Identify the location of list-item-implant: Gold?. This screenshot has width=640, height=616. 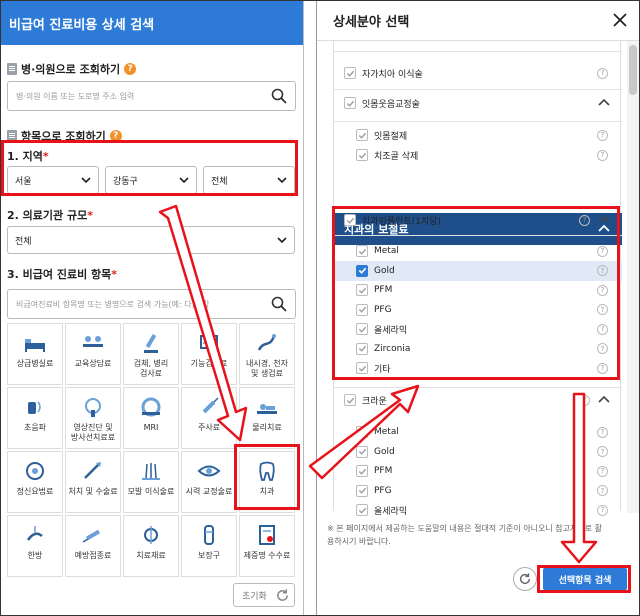
(478, 270).